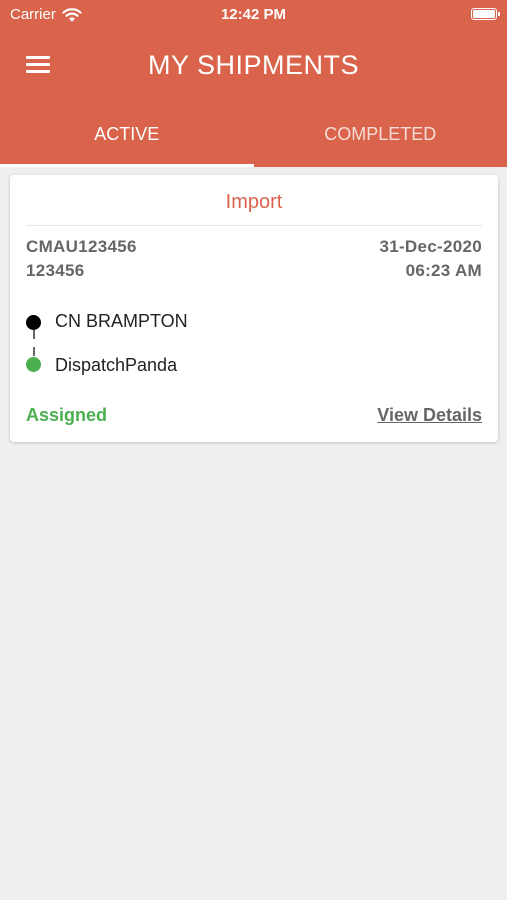  I want to click on container-number: CMAU123456, so click(81, 246).